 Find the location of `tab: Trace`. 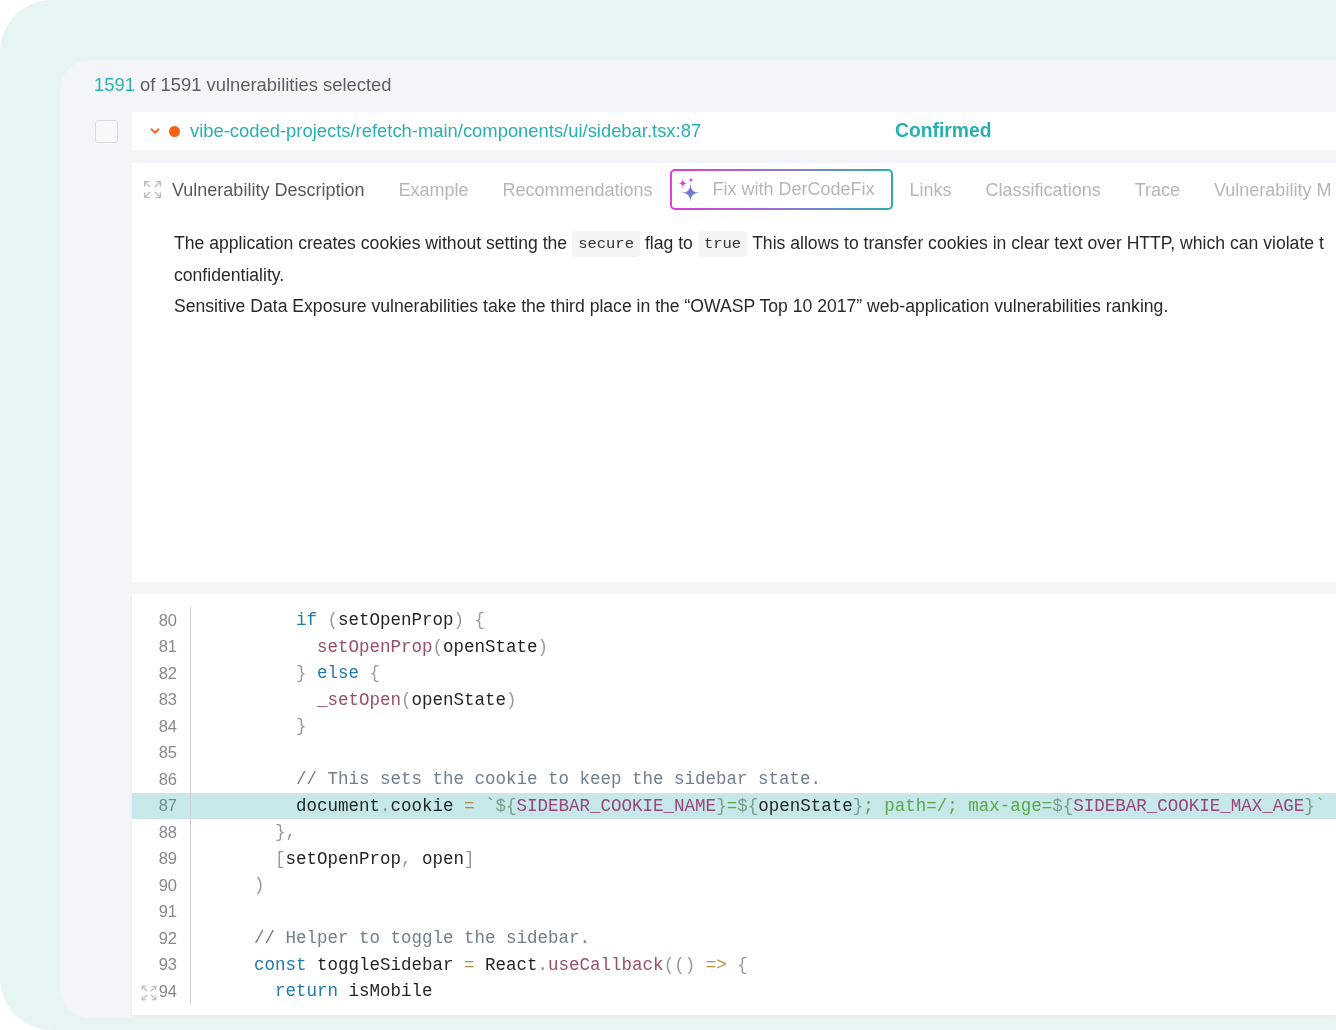

tab: Trace is located at coordinates (1157, 189).